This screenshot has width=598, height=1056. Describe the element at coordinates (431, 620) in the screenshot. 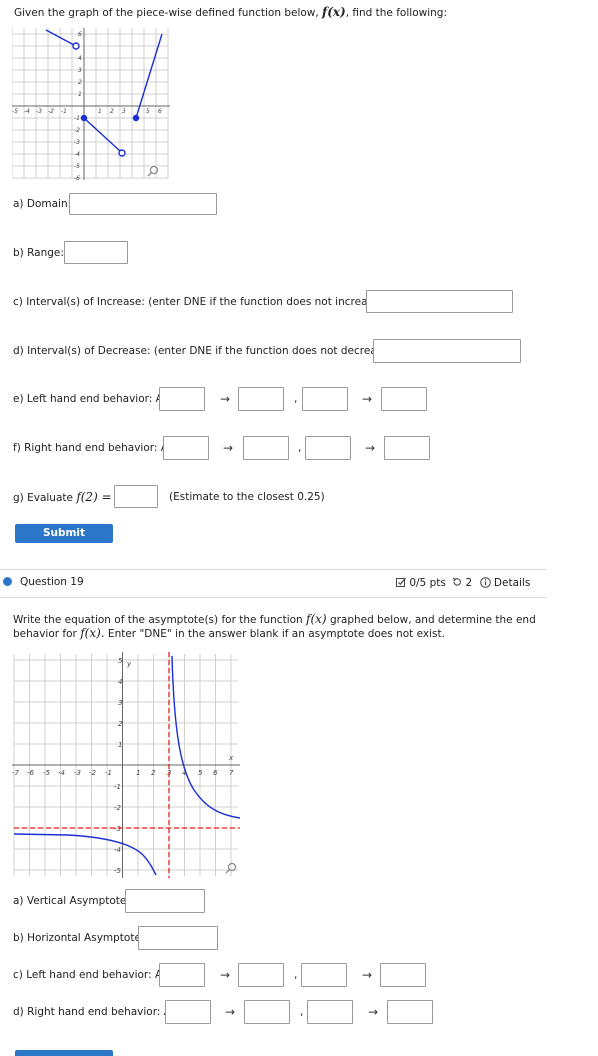

I see `q19-prompt-text-end: graphed below, and determine the end` at that location.